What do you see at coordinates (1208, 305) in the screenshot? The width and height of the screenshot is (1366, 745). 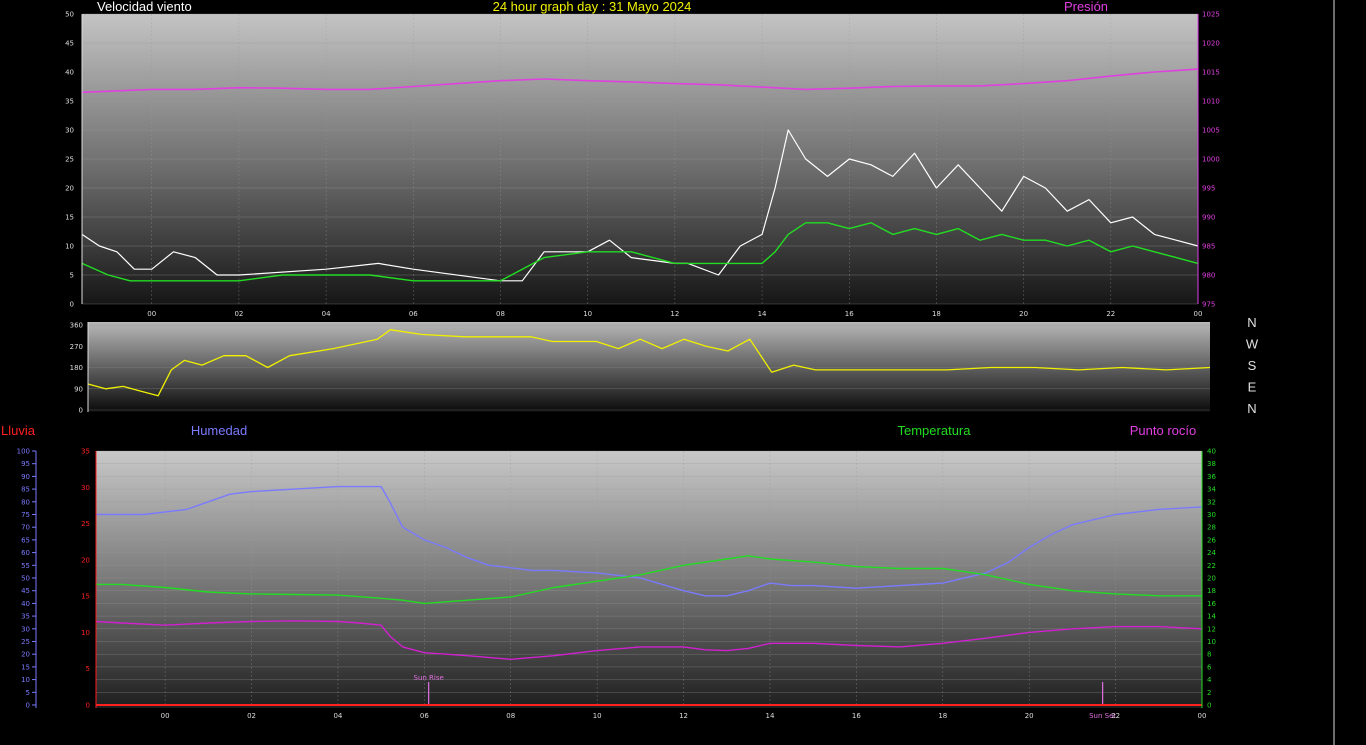 I see `pressure-tick-label: 975` at bounding box center [1208, 305].